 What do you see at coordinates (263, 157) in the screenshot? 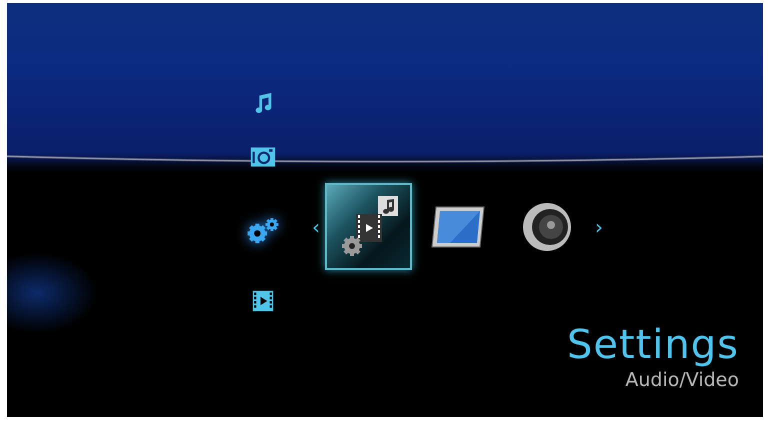
I see `camera-icon` at bounding box center [263, 157].